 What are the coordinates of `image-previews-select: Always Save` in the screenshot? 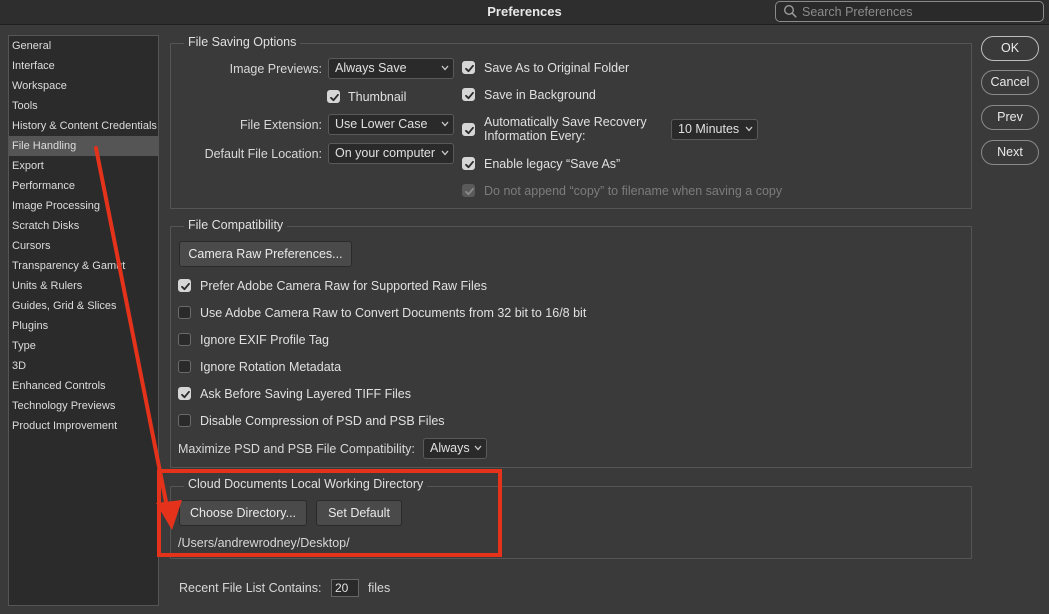 It's located at (391, 68).